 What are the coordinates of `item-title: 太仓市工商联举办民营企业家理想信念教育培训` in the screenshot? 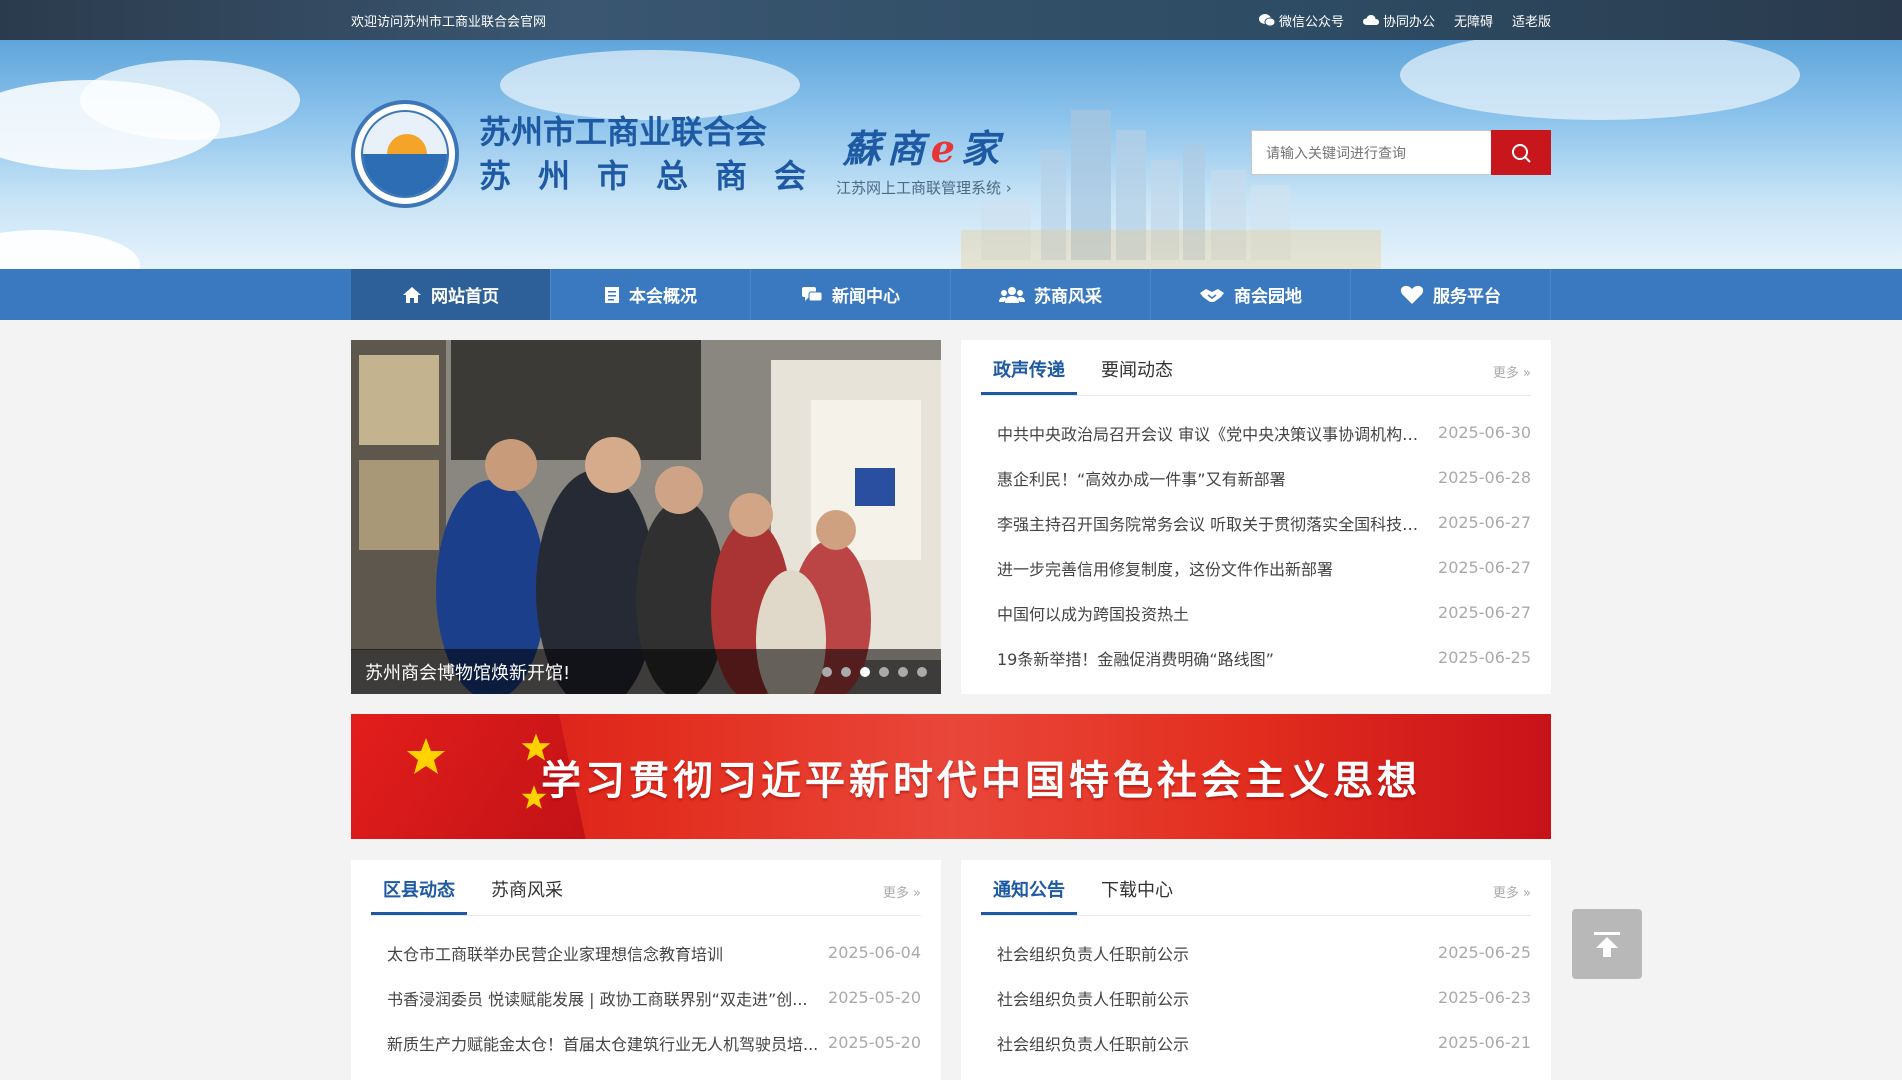 It's located at (555, 954).